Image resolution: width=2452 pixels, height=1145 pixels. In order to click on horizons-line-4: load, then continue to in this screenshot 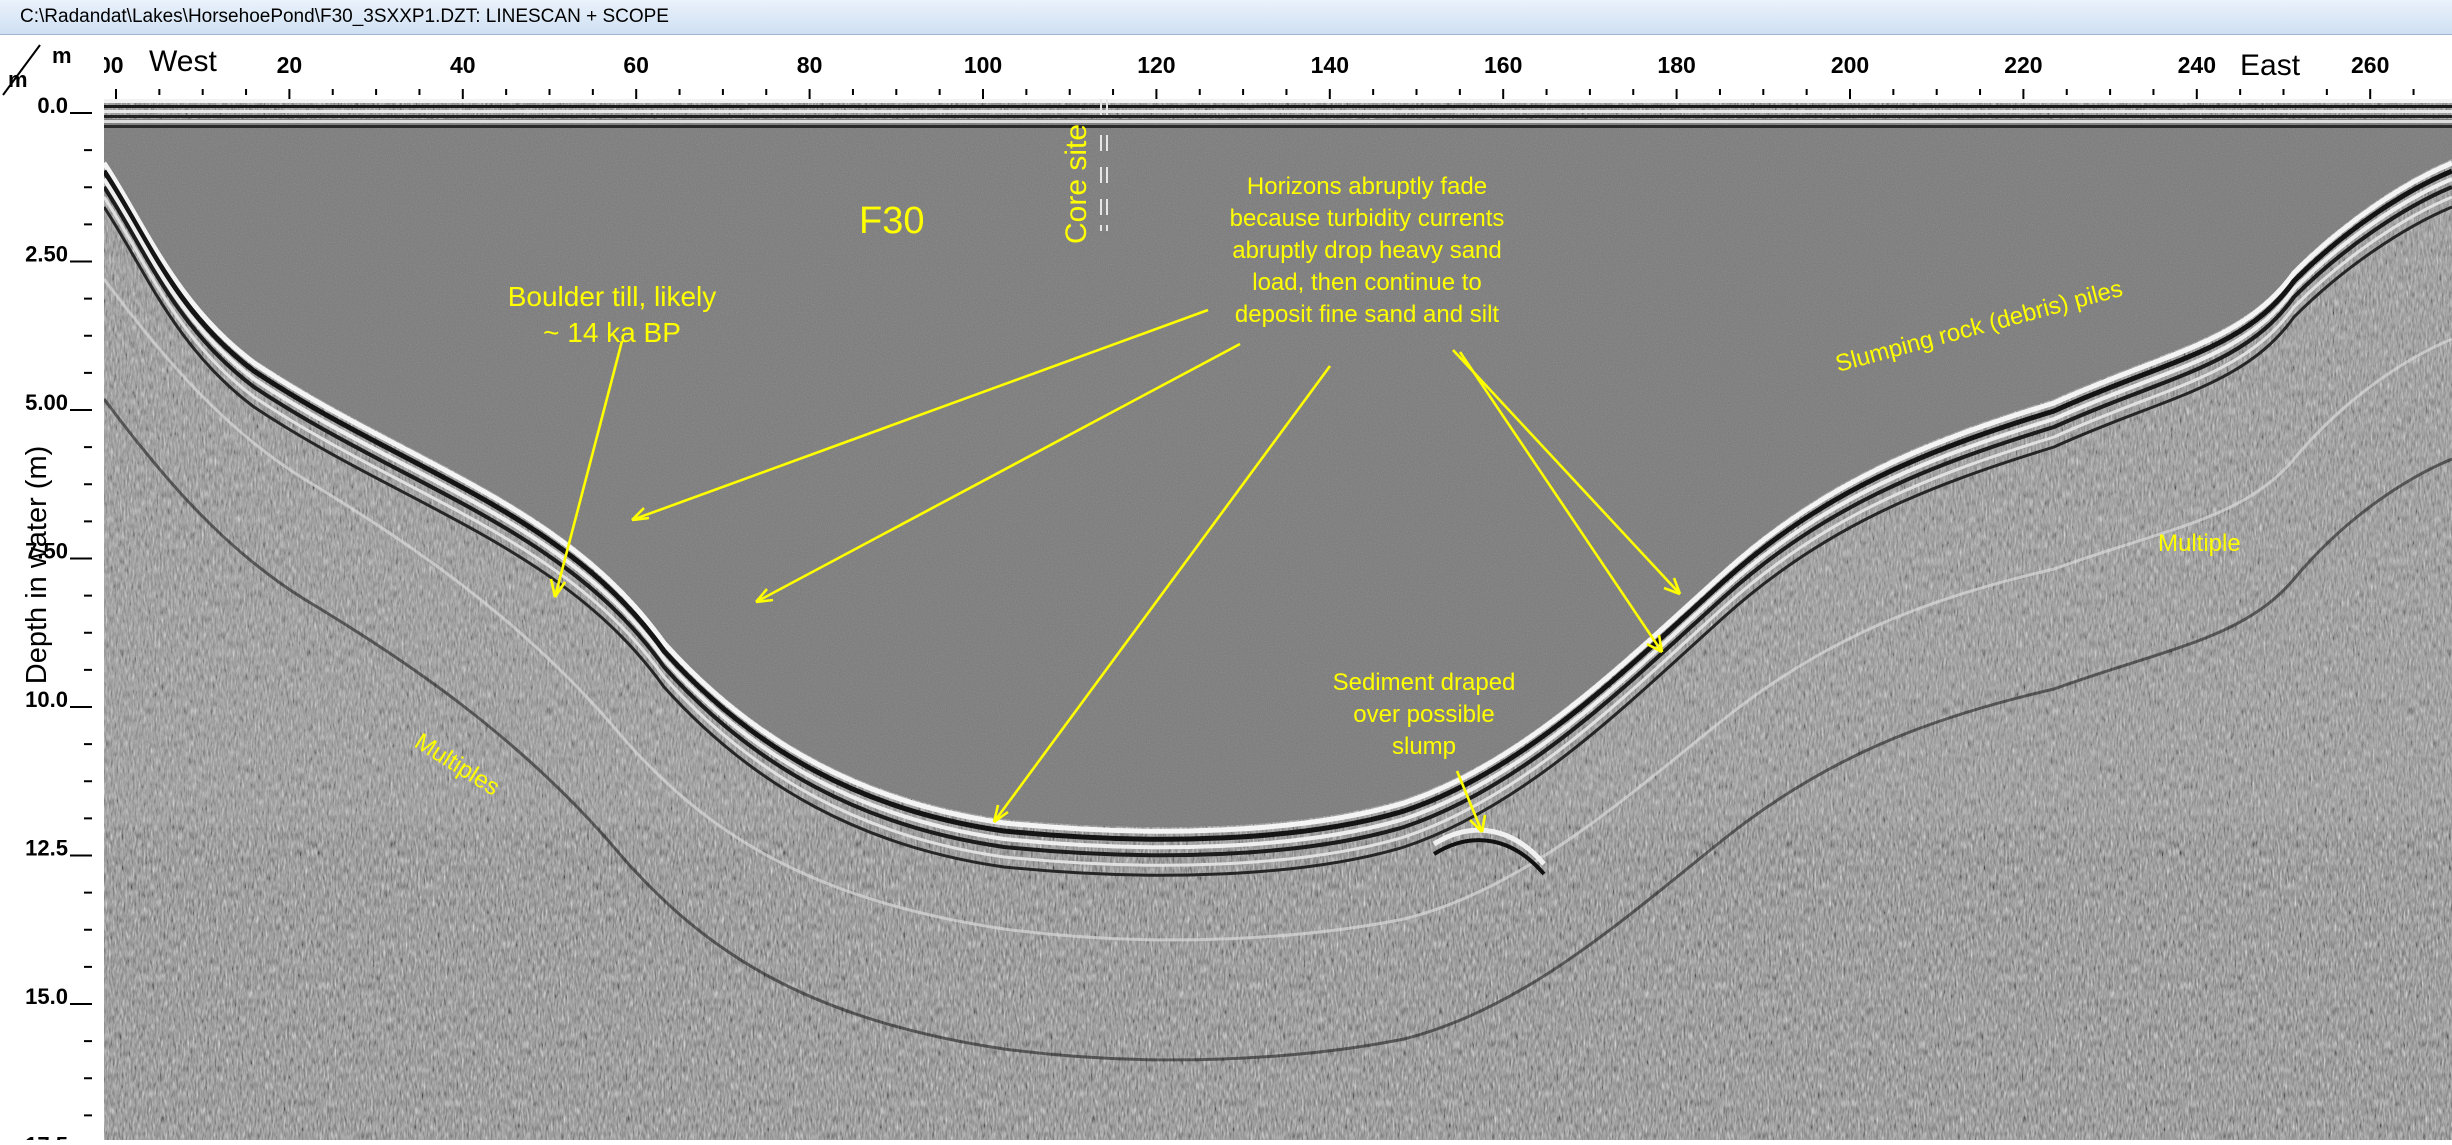, I will do `click(1367, 282)`.